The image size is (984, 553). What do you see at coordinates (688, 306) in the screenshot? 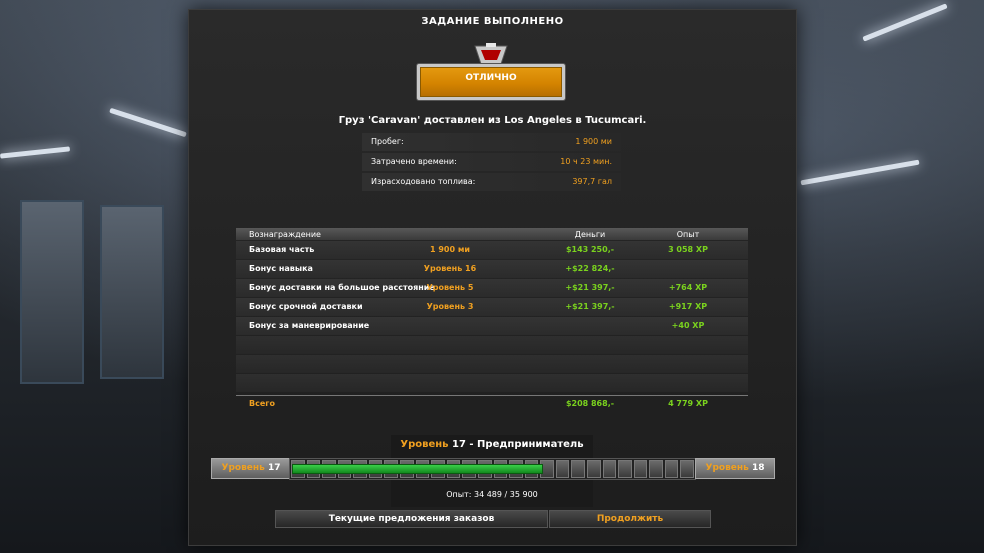
I see `reward-xp: +917 XP` at bounding box center [688, 306].